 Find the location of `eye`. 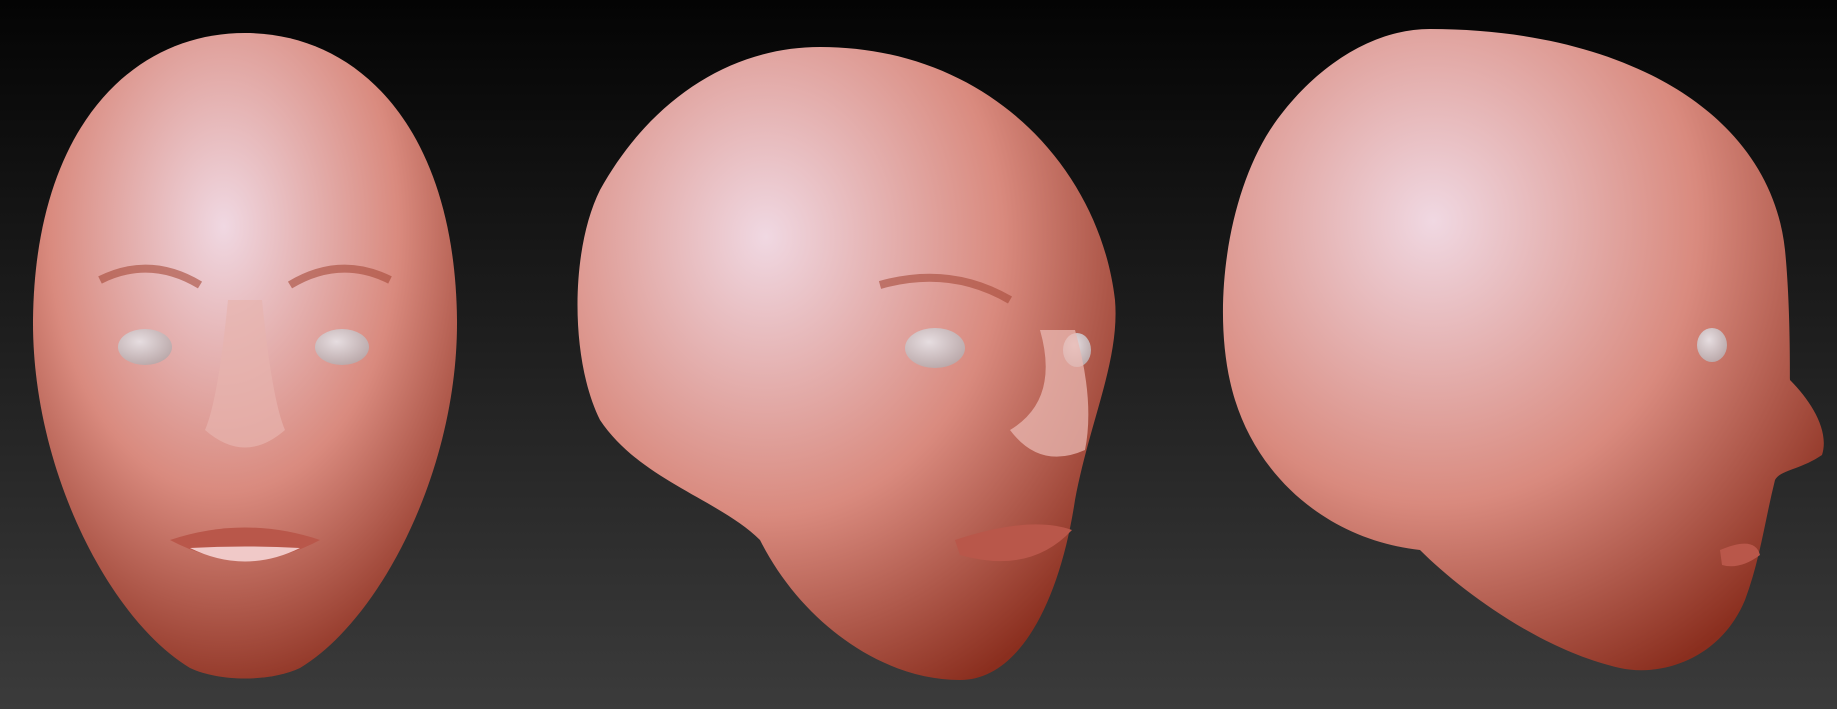

eye is located at coordinates (1712, 345).